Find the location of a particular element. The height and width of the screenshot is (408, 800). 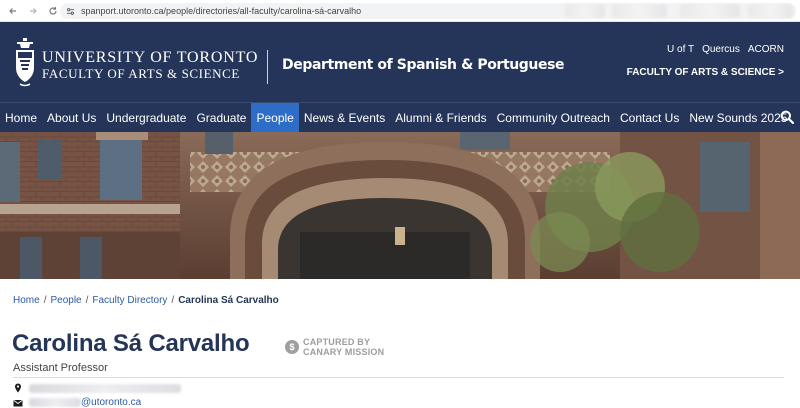

breadcrumb-current: Carolina Sá Carvalho is located at coordinates (228, 300).